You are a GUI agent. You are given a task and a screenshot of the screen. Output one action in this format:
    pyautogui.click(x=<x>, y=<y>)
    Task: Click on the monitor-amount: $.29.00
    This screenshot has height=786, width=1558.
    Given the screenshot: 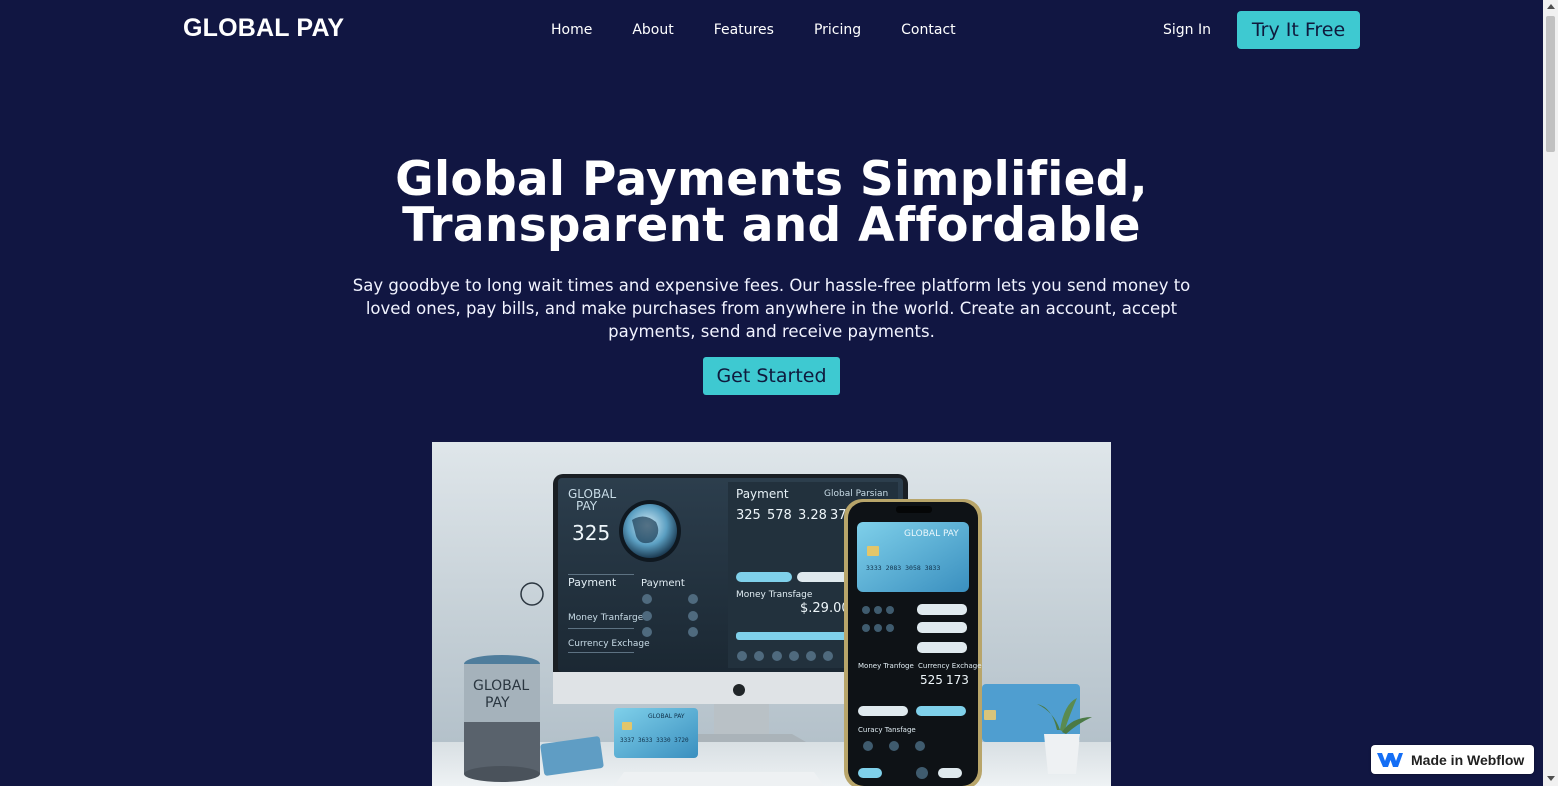 What is the action you would take?
    pyautogui.click(x=825, y=608)
    